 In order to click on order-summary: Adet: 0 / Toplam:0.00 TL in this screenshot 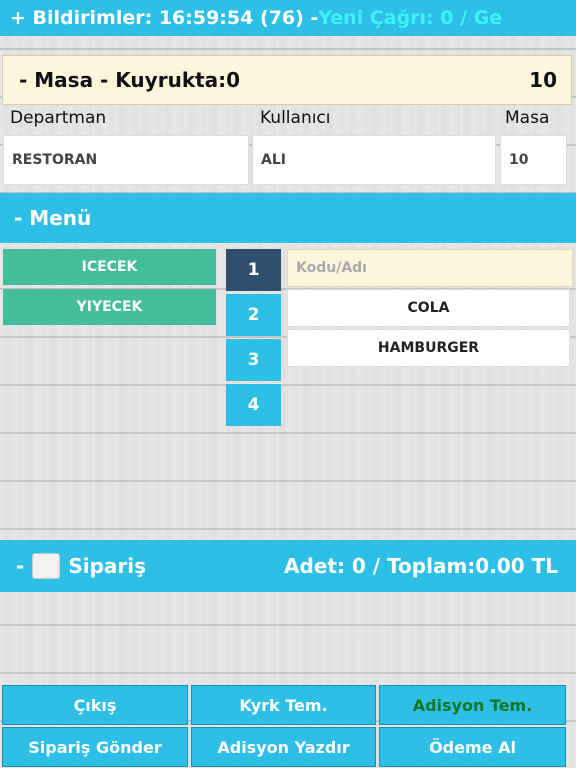, I will do `click(421, 566)`.